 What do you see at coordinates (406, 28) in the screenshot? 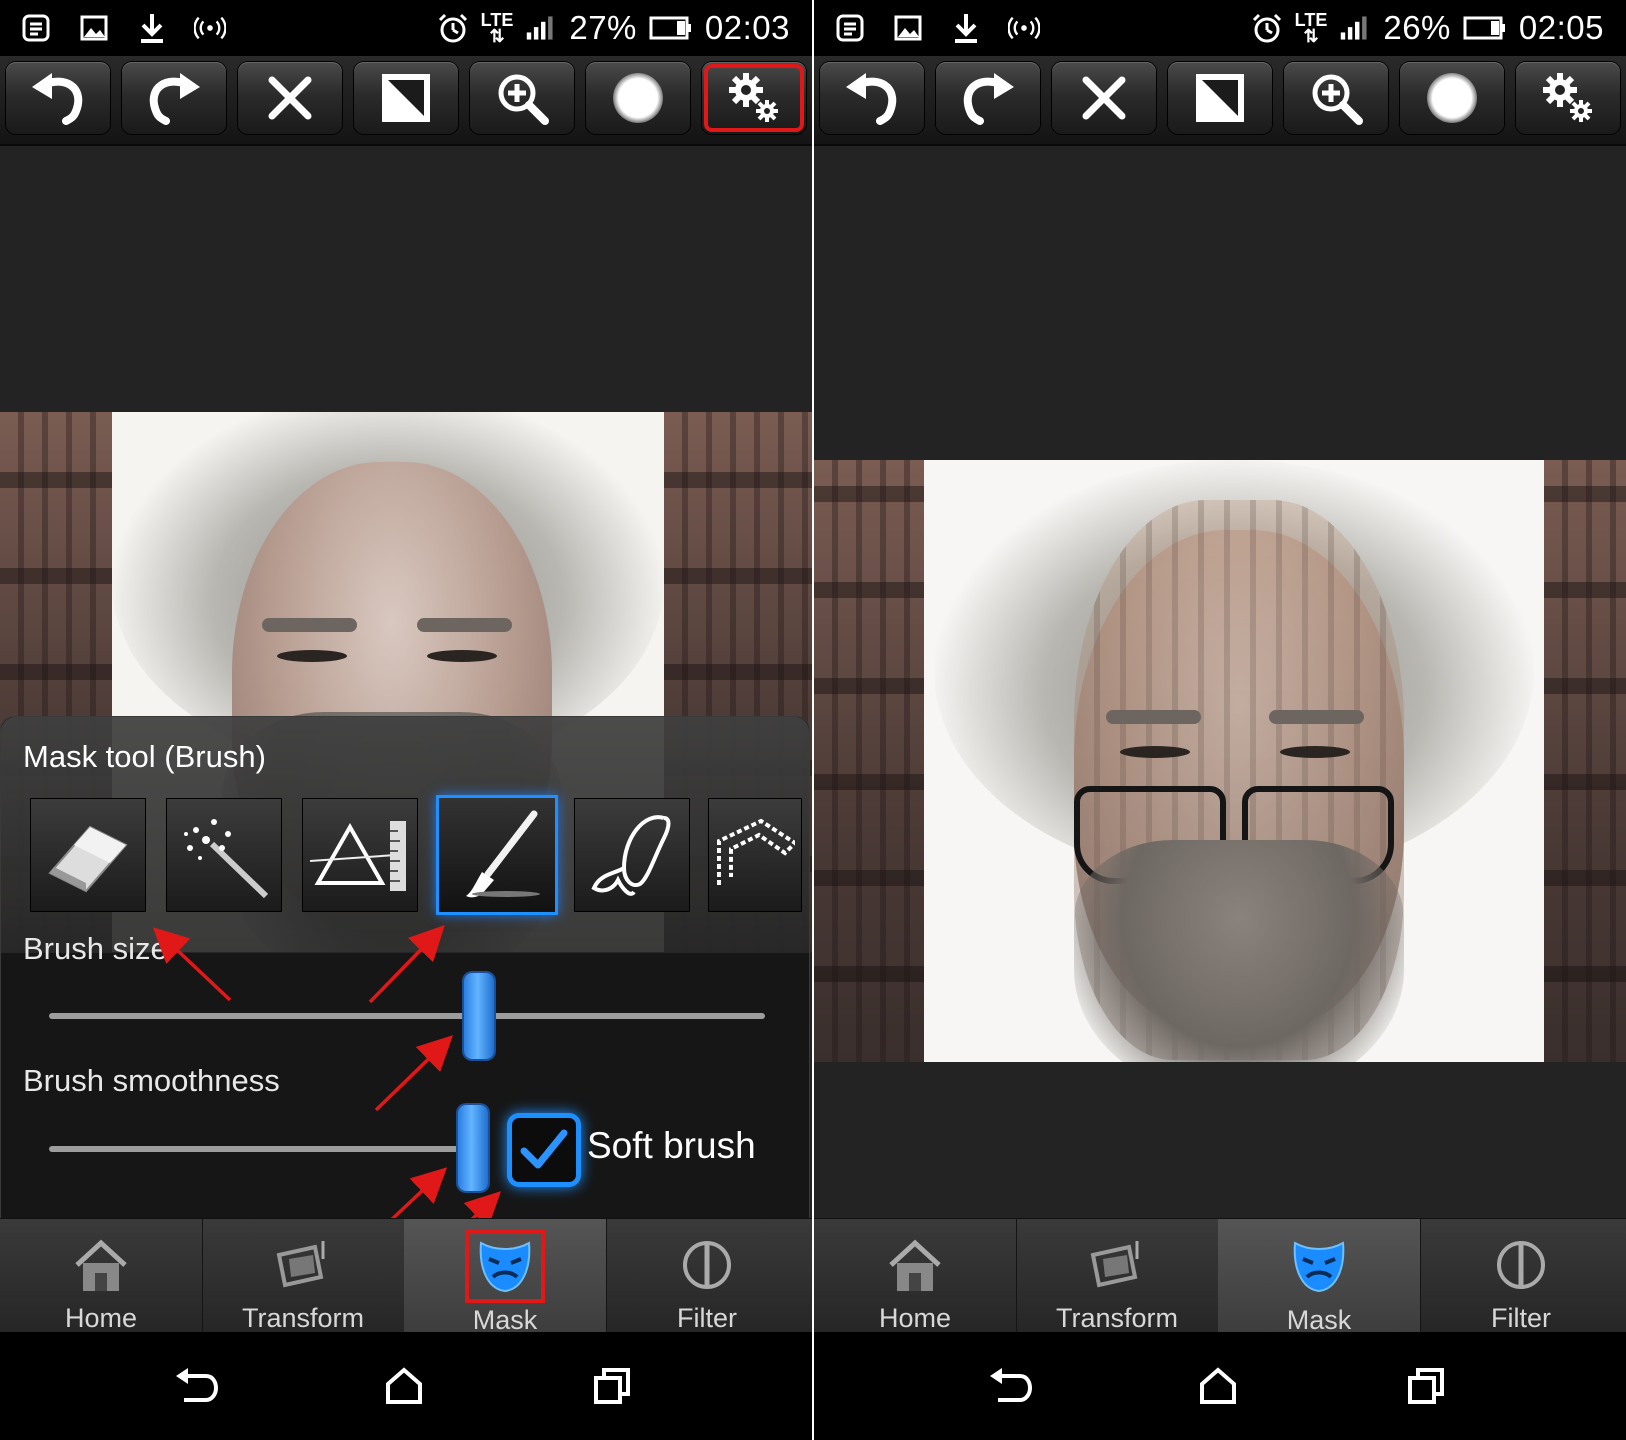
I see `status-bar: LTE ⇅ 27% 02:03` at bounding box center [406, 28].